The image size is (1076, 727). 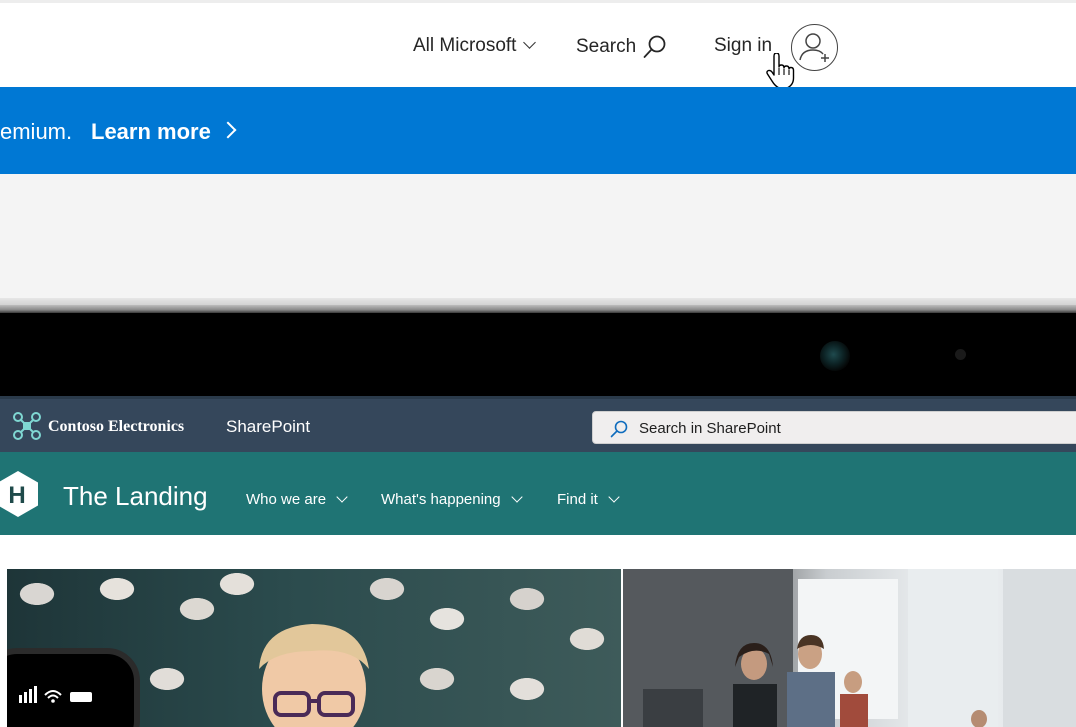 I want to click on hero-team-illustration, so click(x=849, y=648).